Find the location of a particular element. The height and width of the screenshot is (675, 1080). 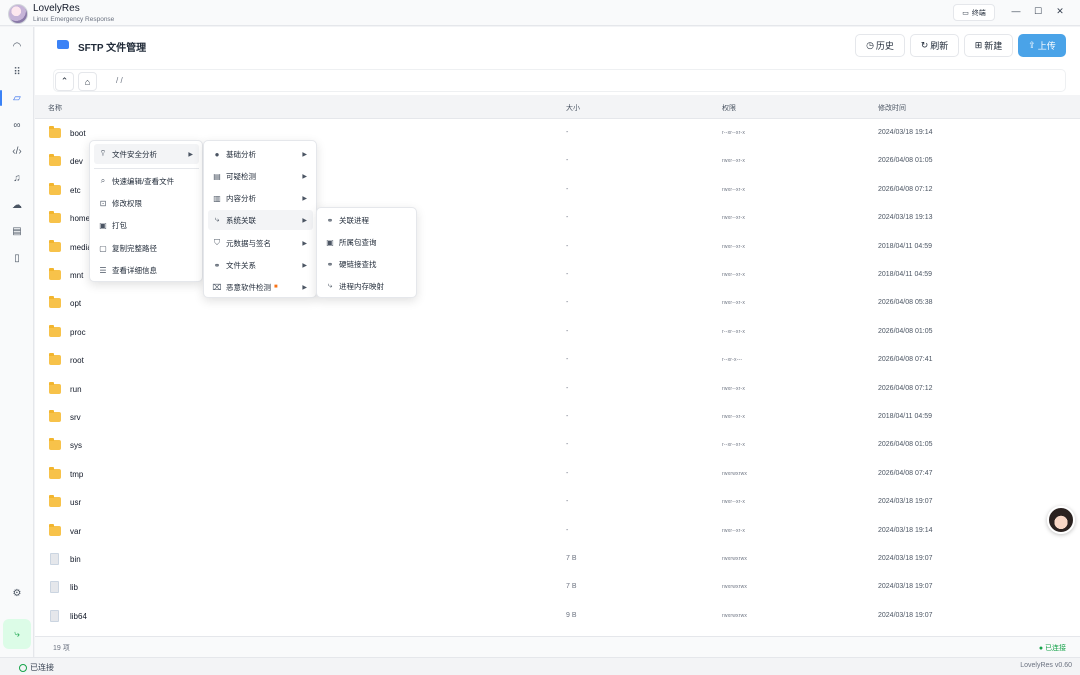

folder-icon: ▱ is located at coordinates (15, 98).